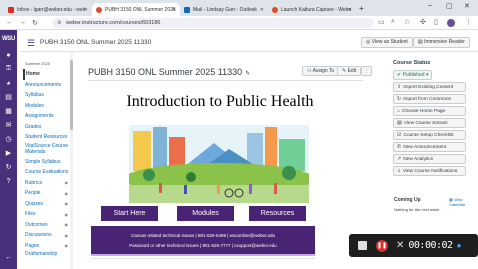 The height and width of the screenshot is (269, 478). Describe the element at coordinates (393, 22) in the screenshot. I see `zoom-icon: ⌕` at that location.